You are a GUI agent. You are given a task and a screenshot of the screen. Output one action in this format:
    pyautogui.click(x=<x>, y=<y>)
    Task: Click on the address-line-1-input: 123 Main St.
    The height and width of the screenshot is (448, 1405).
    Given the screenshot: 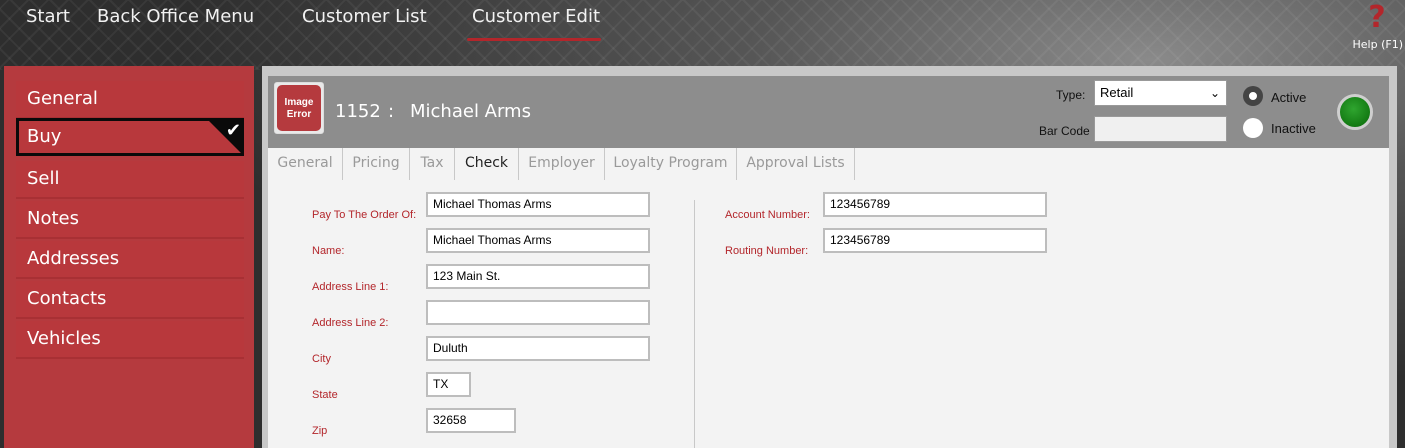 What is the action you would take?
    pyautogui.click(x=538, y=276)
    